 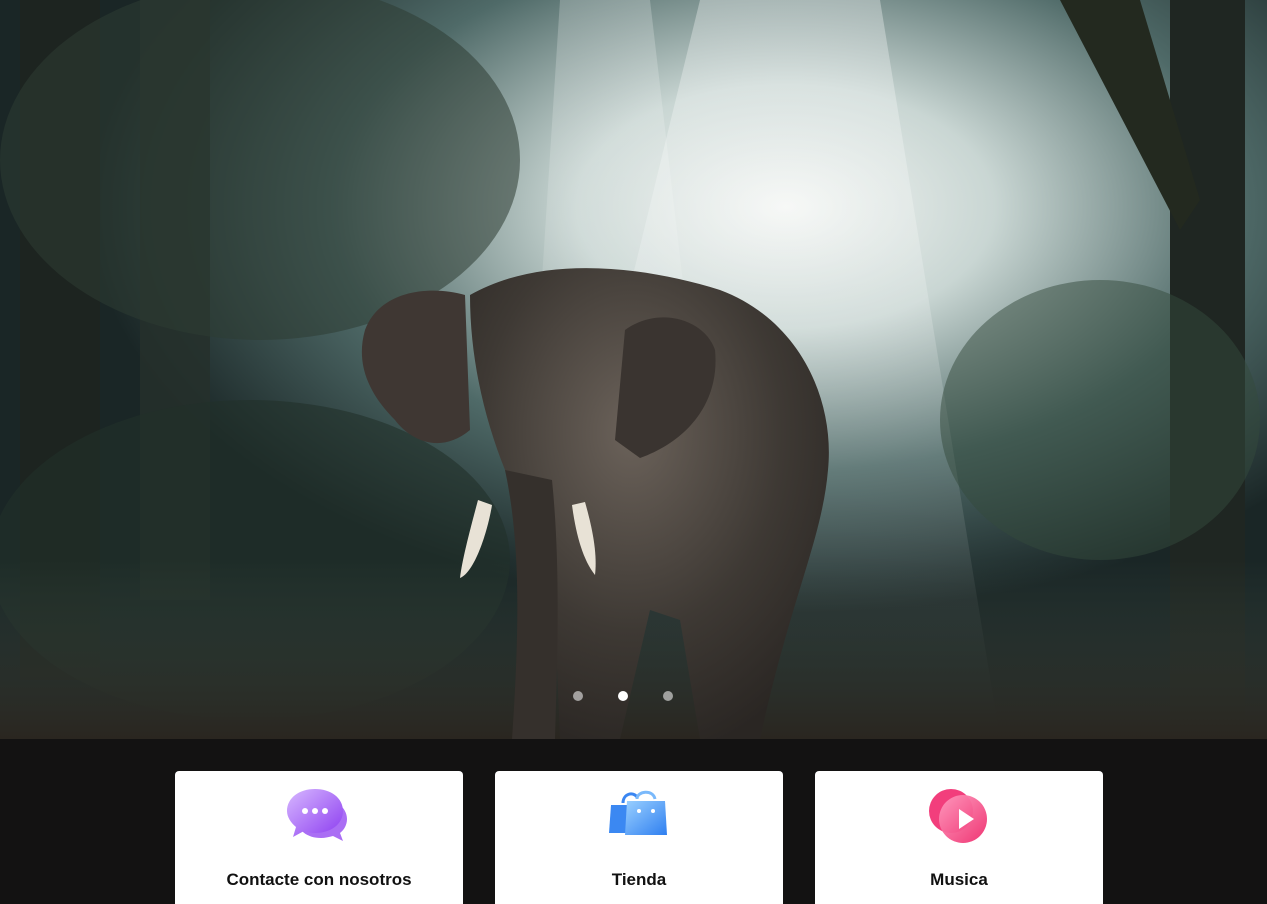 What do you see at coordinates (319, 879) in the screenshot?
I see `contact-card-label: Contacte con nosotros` at bounding box center [319, 879].